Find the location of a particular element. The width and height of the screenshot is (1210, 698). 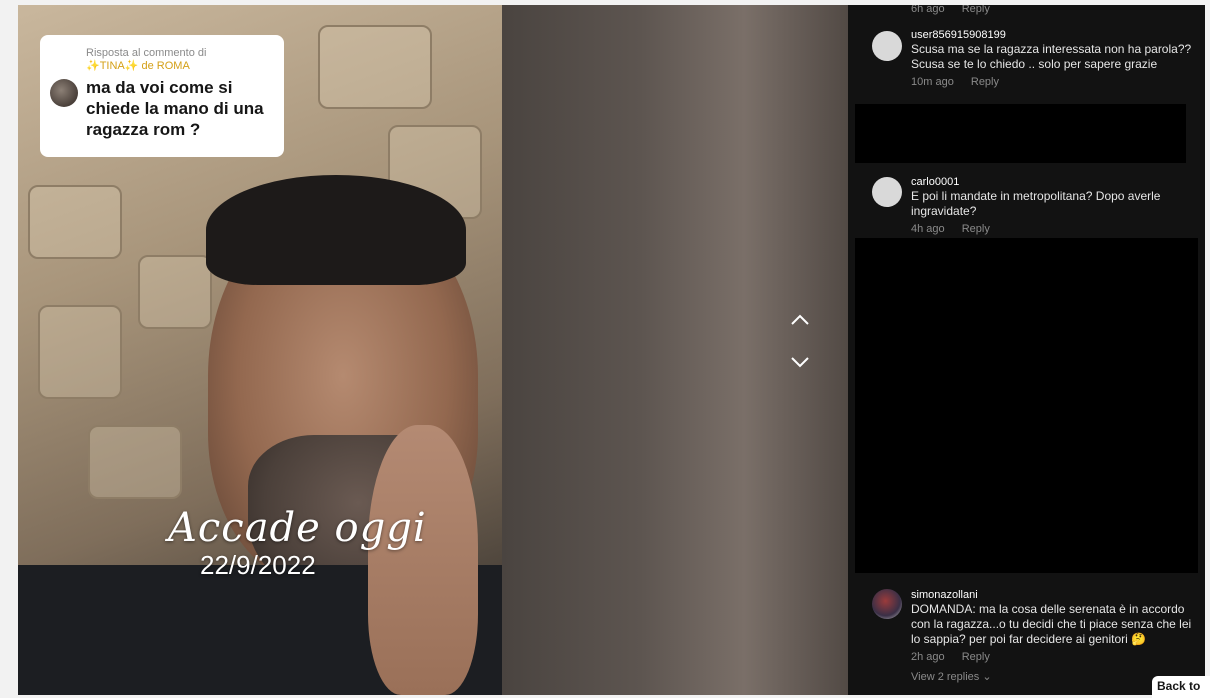

comment-meta: 2h ago Reply is located at coordinates (1052, 657).